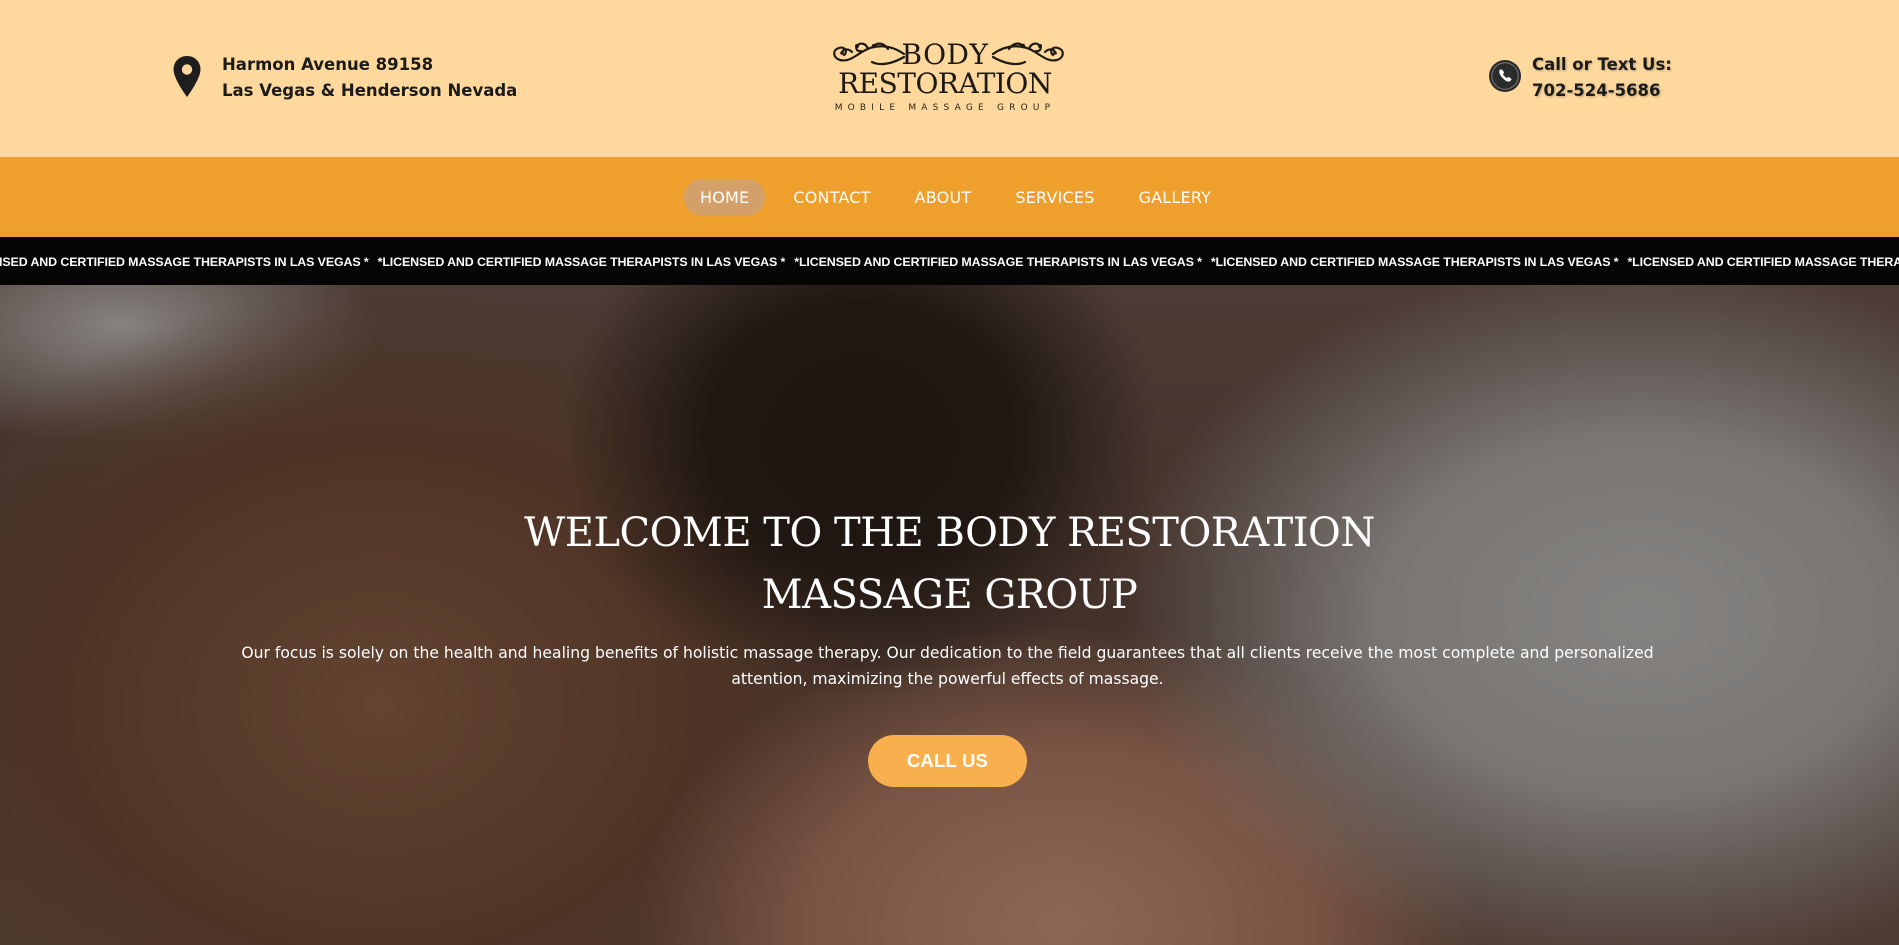 The image size is (1899, 945). I want to click on site-logo: BODY RESTORATION MOBILE MASSAGE GROUP, so click(945, 78).